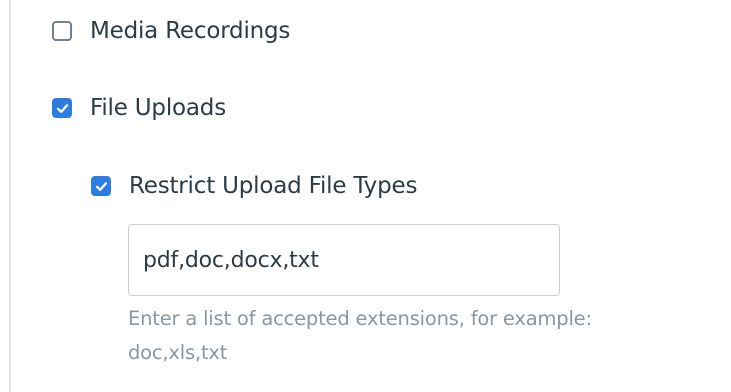  Describe the element at coordinates (344, 260) in the screenshot. I see `allowed-extensions-input` at that location.